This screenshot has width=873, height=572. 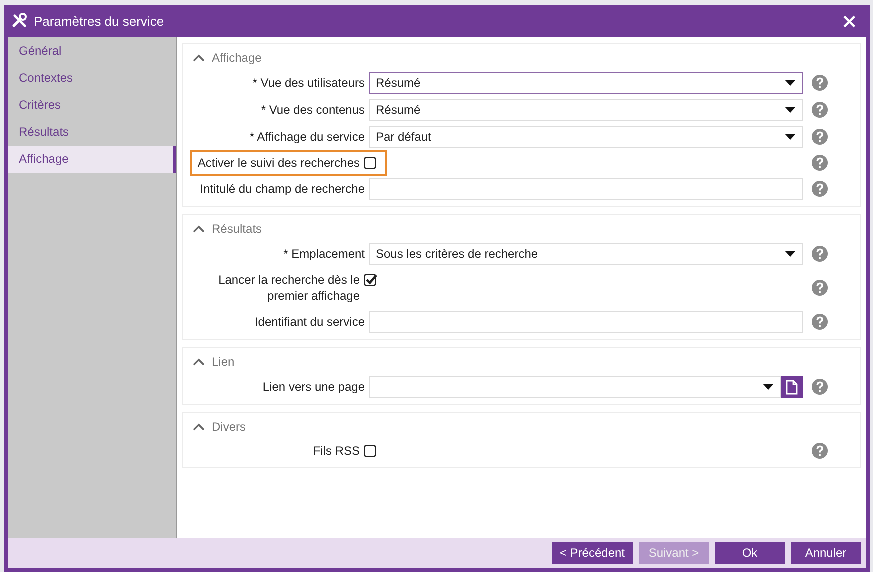 What do you see at coordinates (306, 137) in the screenshot?
I see `field-label: * Affichage du service` at bounding box center [306, 137].